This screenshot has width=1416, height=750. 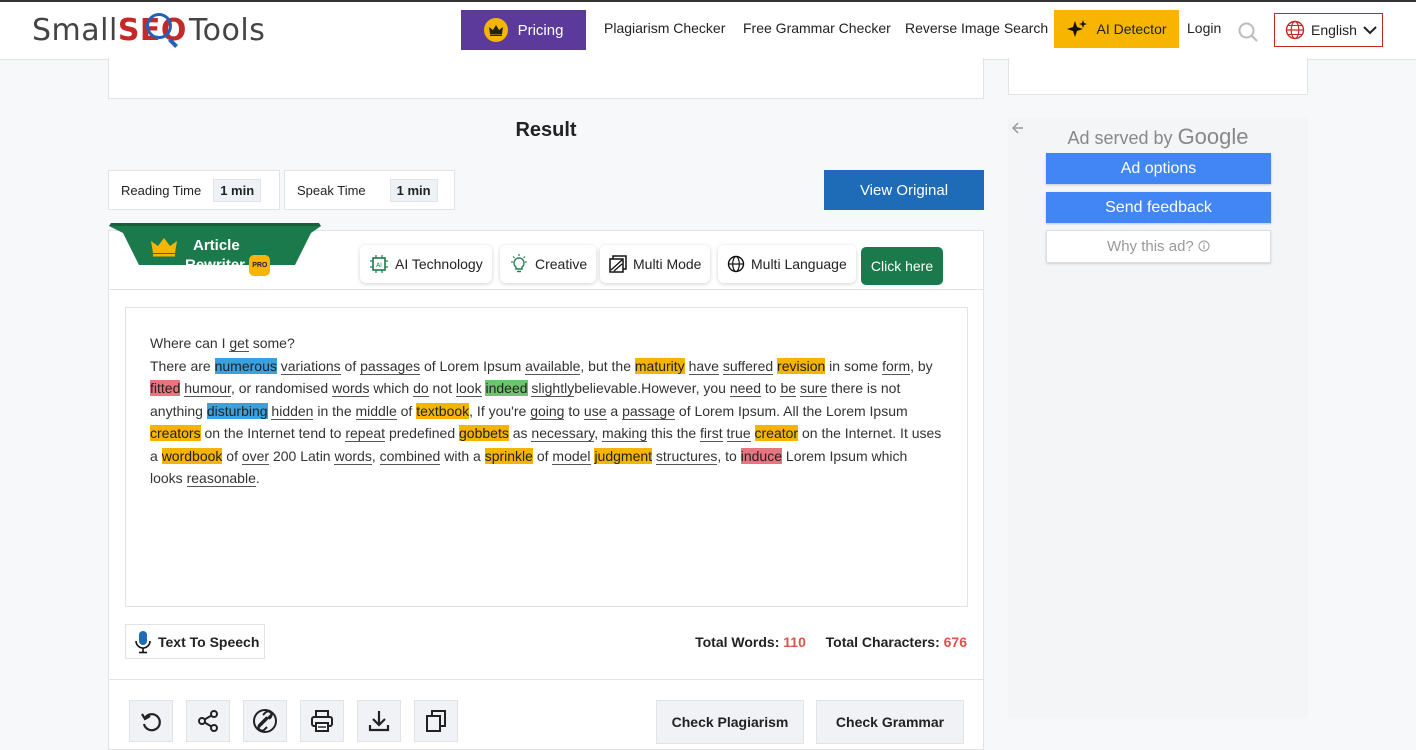 What do you see at coordinates (195, 641) in the screenshot?
I see `text-to-speech-button: Text To Speech` at bounding box center [195, 641].